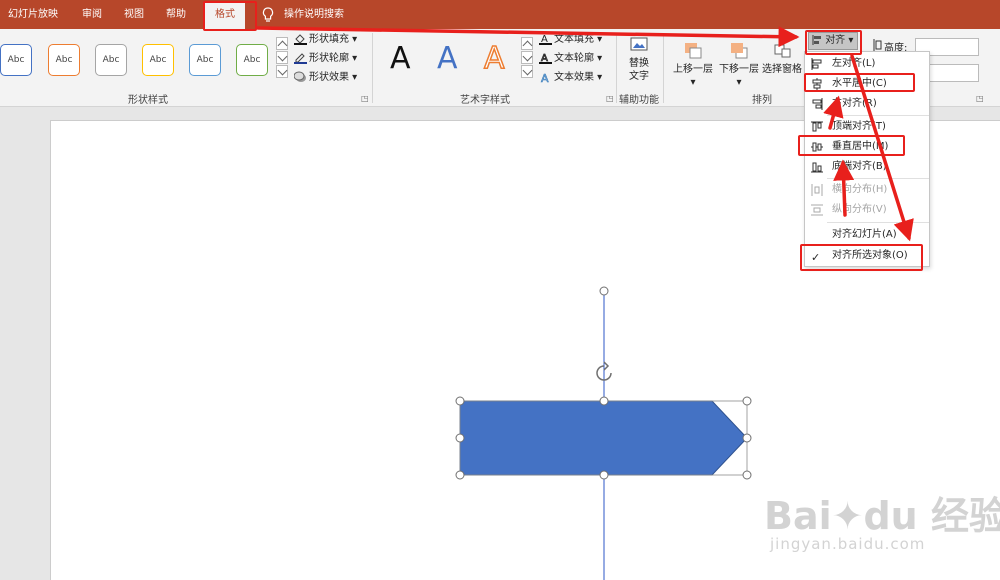  Describe the element at coordinates (854, 103) in the screenshot. I see `menu-item-label: 右对齐(R)` at that location.